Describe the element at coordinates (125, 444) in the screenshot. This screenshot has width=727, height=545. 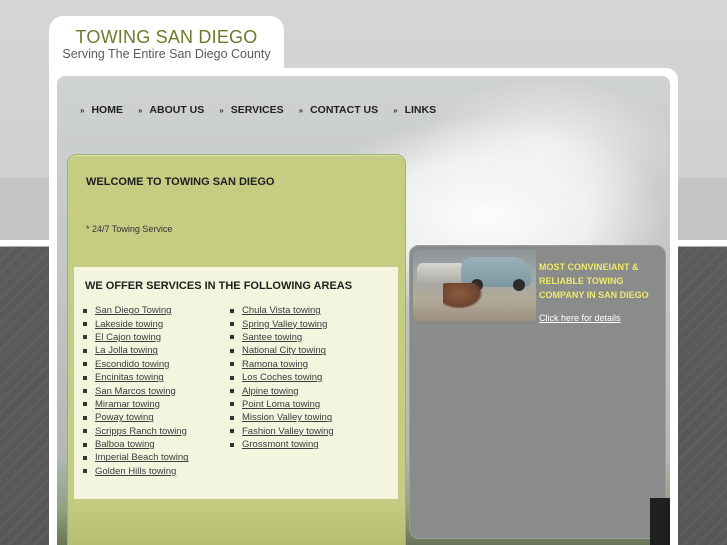
I see `area-link: Balboa towing` at that location.